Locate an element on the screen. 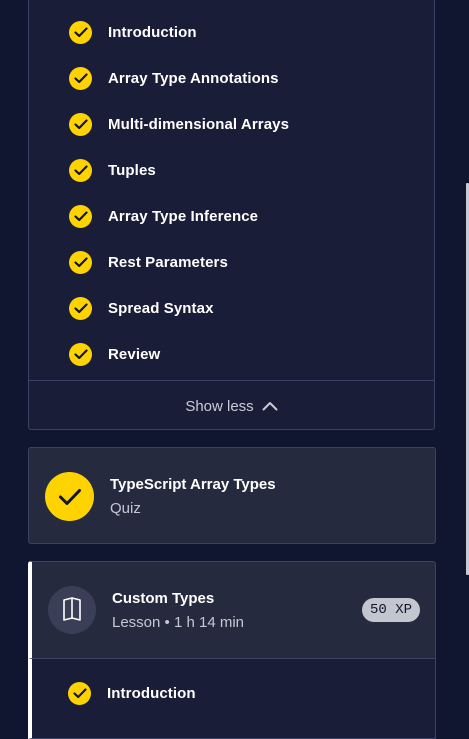 The width and height of the screenshot is (469, 739). show-less-label: Show less is located at coordinates (219, 406).